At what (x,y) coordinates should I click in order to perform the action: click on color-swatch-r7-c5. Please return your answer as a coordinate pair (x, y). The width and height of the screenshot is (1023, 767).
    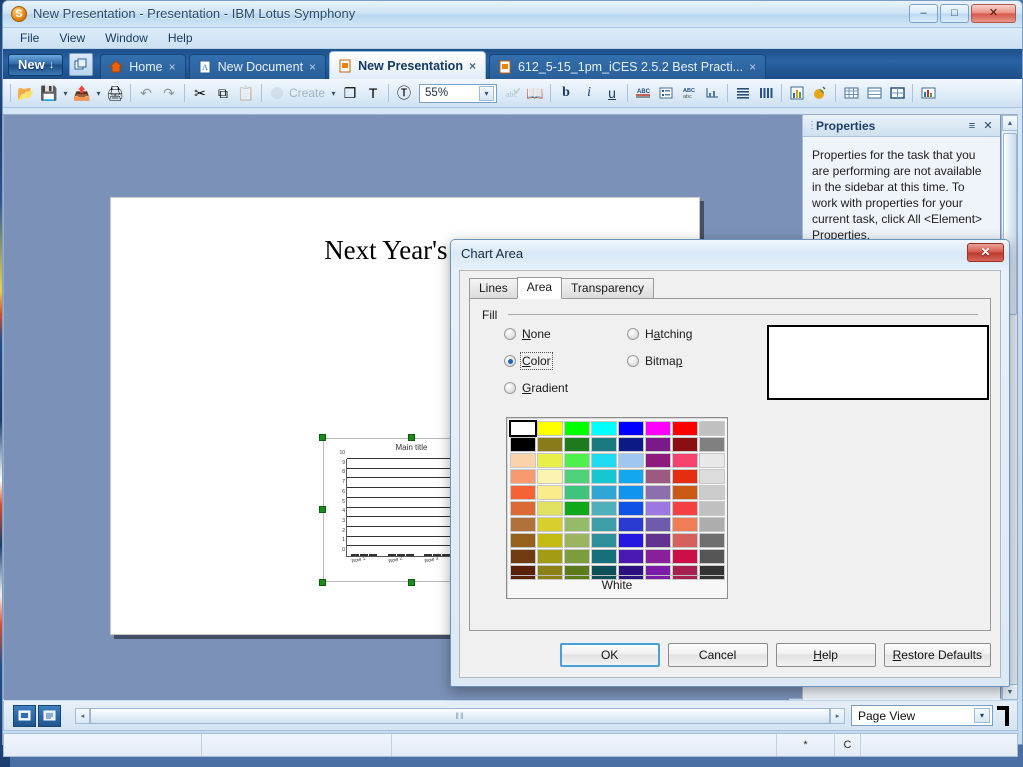
    Looking at the image, I should click on (658, 540).